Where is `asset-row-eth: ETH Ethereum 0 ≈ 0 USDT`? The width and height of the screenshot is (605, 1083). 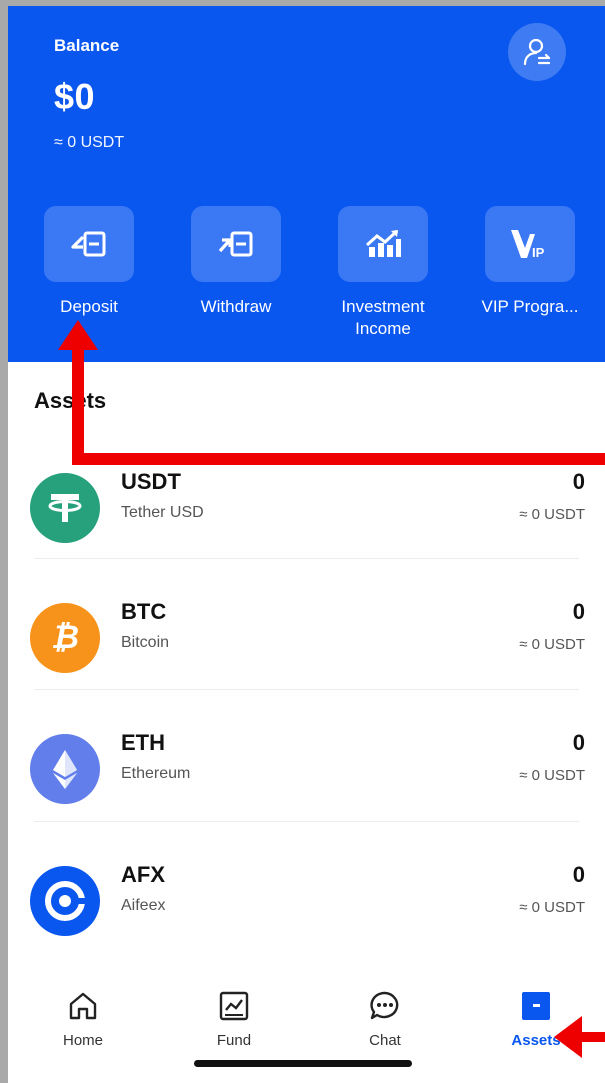
asset-row-eth: ETH Ethereum 0 ≈ 0 USDT is located at coordinates (306, 782).